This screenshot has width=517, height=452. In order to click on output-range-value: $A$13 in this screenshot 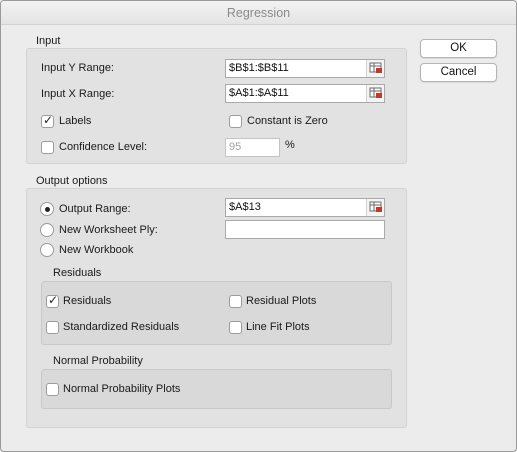, I will do `click(245, 207)`.